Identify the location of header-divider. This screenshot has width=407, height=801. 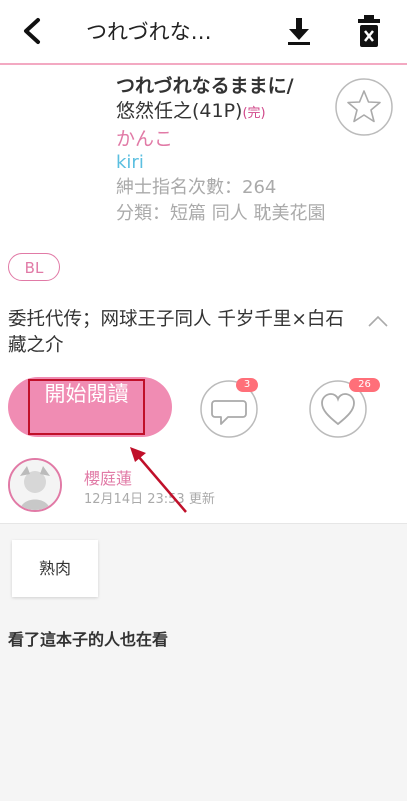
(203, 64).